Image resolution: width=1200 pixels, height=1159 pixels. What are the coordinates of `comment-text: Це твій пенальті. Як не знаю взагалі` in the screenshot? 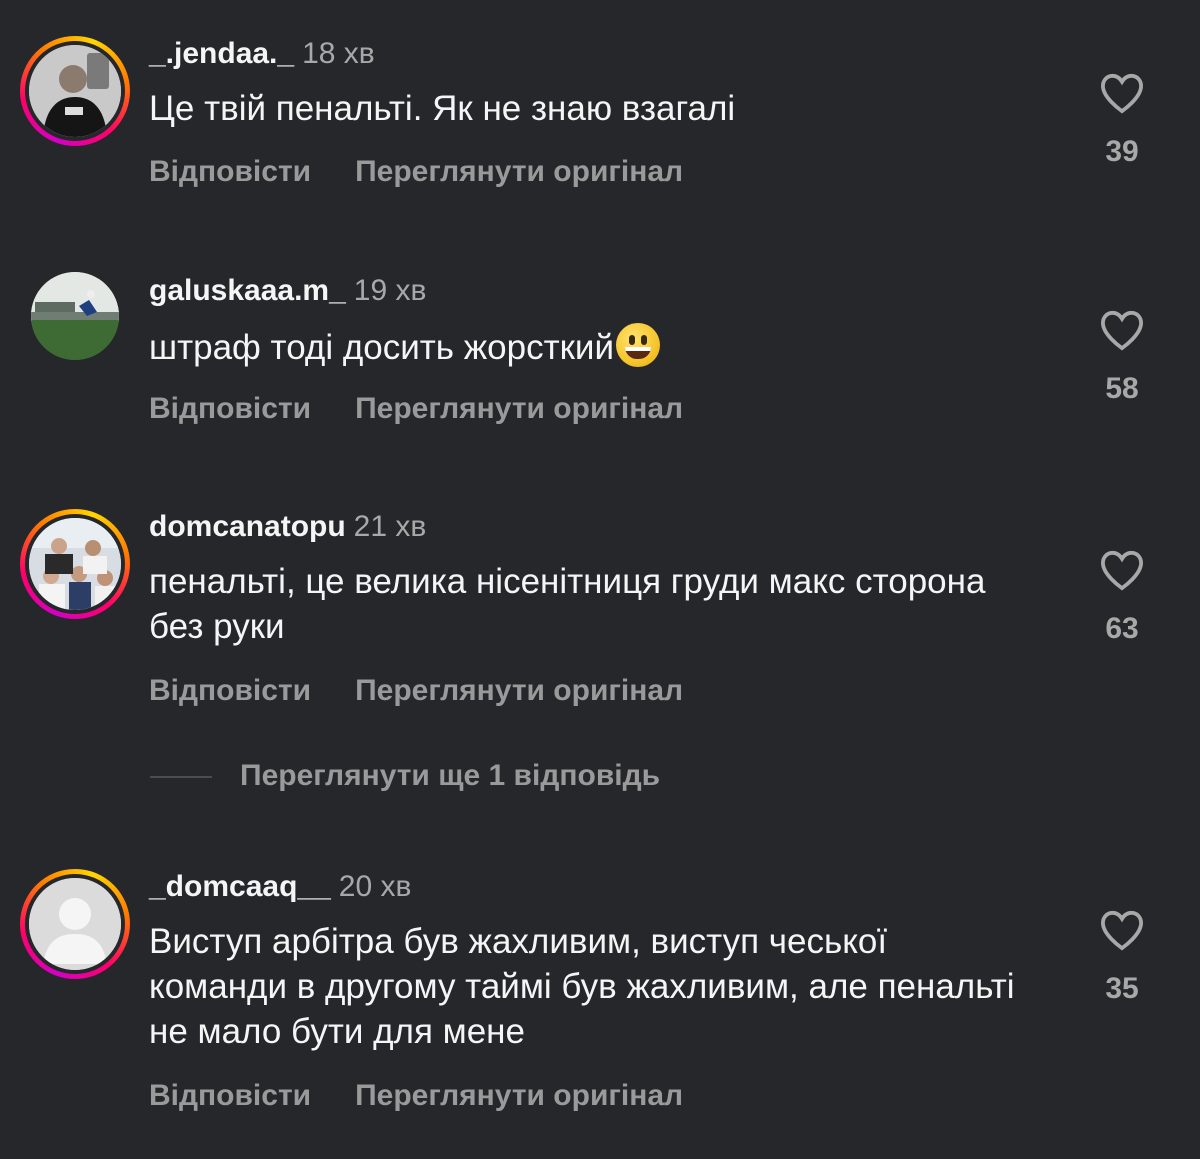 It's located at (442, 108).